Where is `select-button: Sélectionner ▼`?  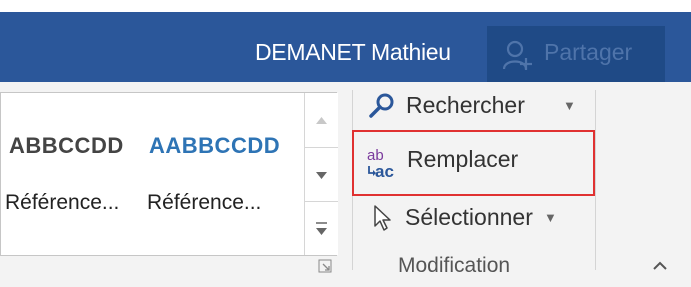
select-button: Sélectionner ▼ is located at coordinates (483, 220).